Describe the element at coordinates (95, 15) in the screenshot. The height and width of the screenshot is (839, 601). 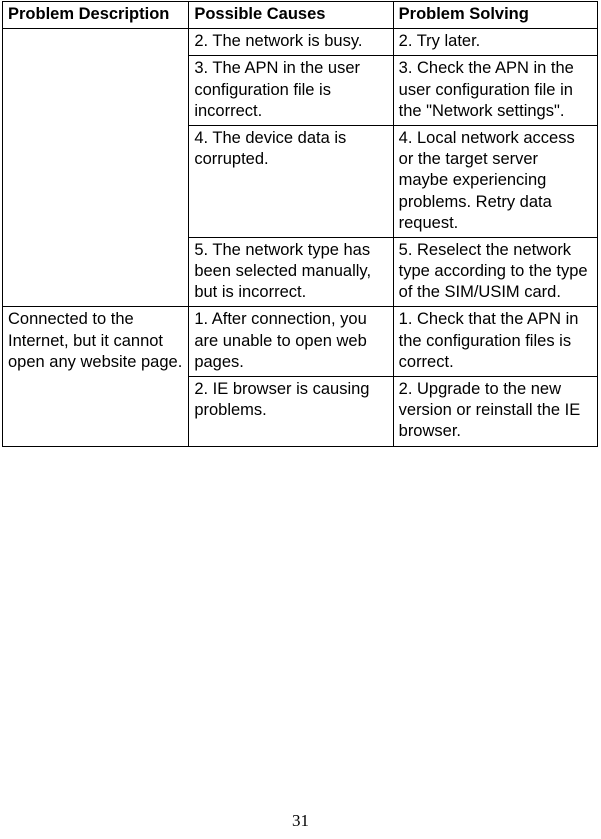
I see `column-header-problem-description: Problem Description` at that location.